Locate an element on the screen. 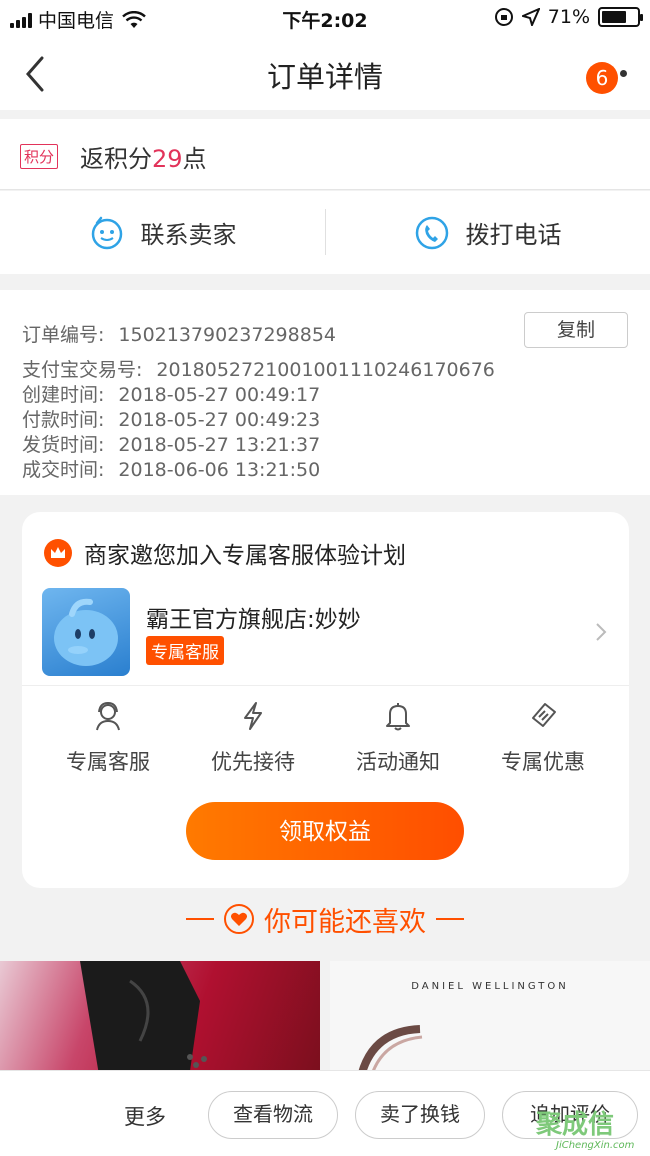 This screenshot has height=1156, width=650. perks-row: 专属客服 优先接待 活动通知 专属优惠 is located at coordinates (325, 745).